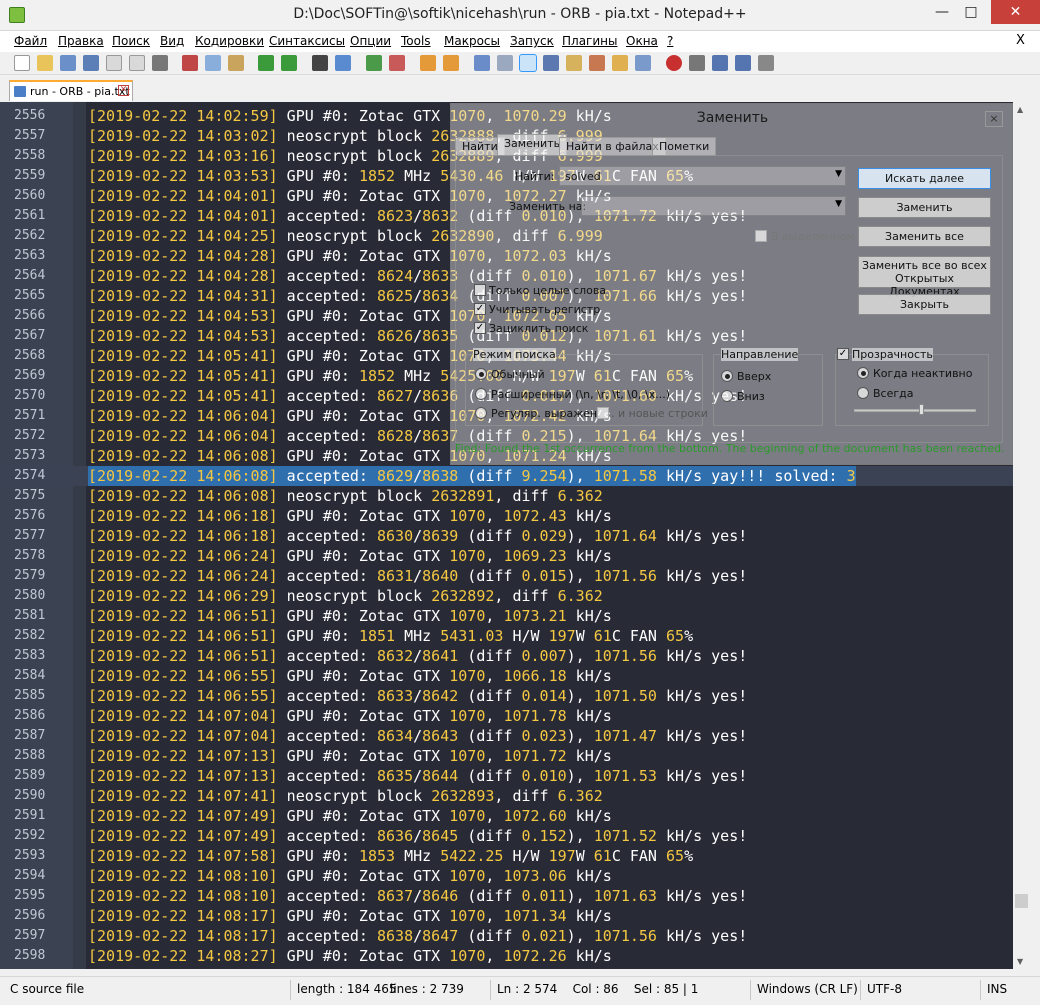 This screenshot has height=1005, width=1040. I want to click on scroll-up-icon: ▲, so click(1020, 109).